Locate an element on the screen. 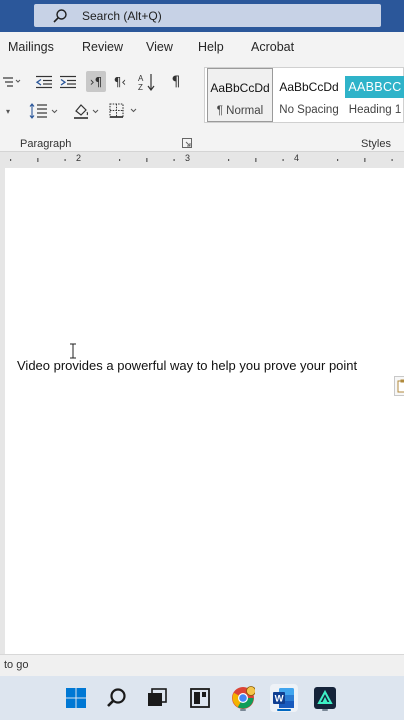 The image size is (404, 720). shading-icon is located at coordinates (86, 111).